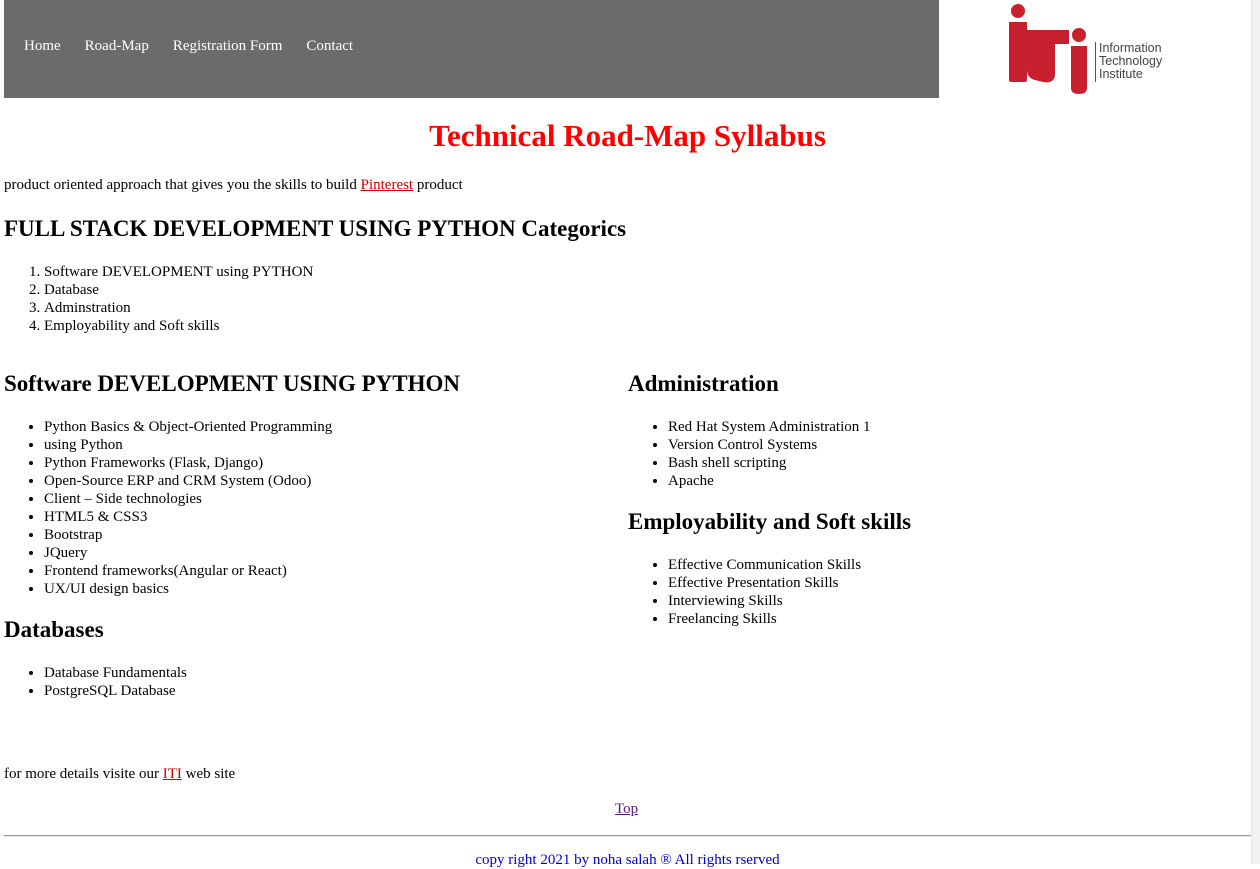 The height and width of the screenshot is (869, 1260). What do you see at coordinates (764, 583) in the screenshot?
I see `list-item: Effective Presentation Skills` at bounding box center [764, 583].